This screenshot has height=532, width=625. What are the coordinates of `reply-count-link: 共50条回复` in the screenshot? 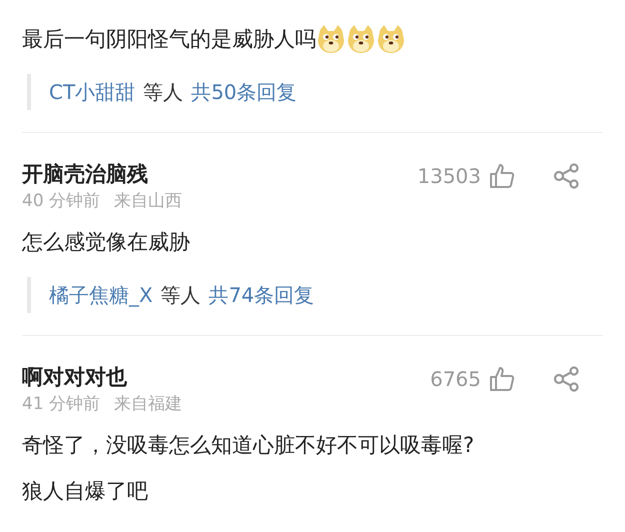 It's located at (244, 92).